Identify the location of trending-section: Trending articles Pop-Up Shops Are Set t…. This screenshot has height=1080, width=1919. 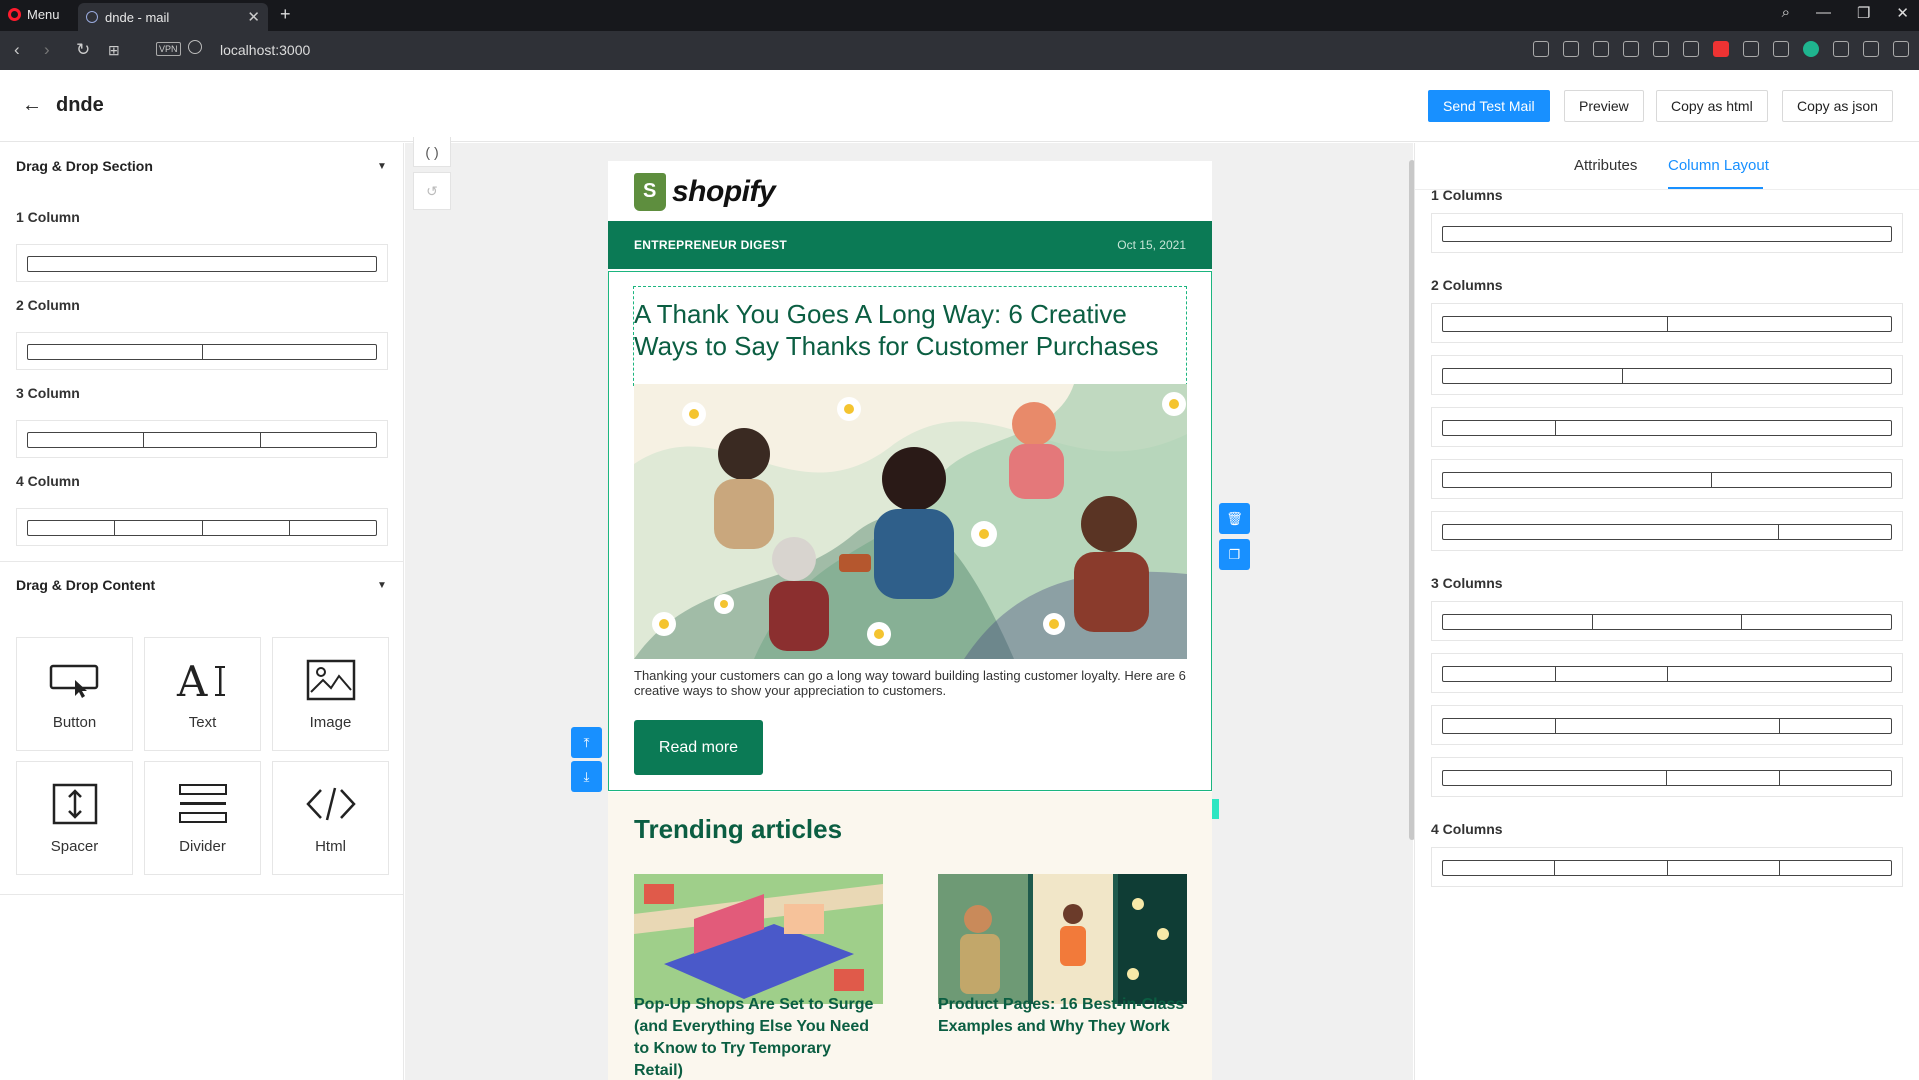
(910, 936).